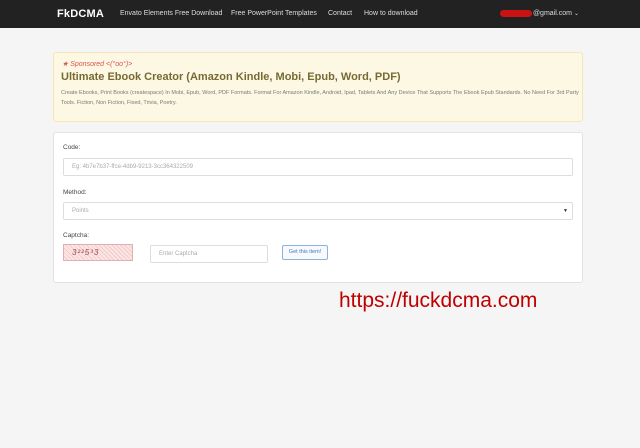  Describe the element at coordinates (318, 167) in the screenshot. I see `code-input: Eg: 4b7e7b37-ffce-4db9-9213-3cc364322509` at that location.